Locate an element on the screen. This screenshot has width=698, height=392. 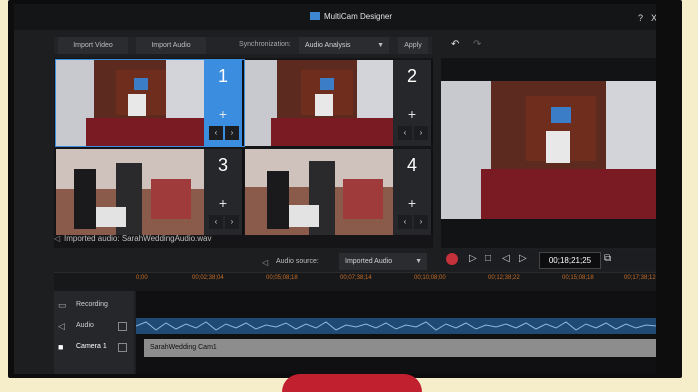
camera-1-sidebar: 1 + ‹ › is located at coordinates (223, 103).